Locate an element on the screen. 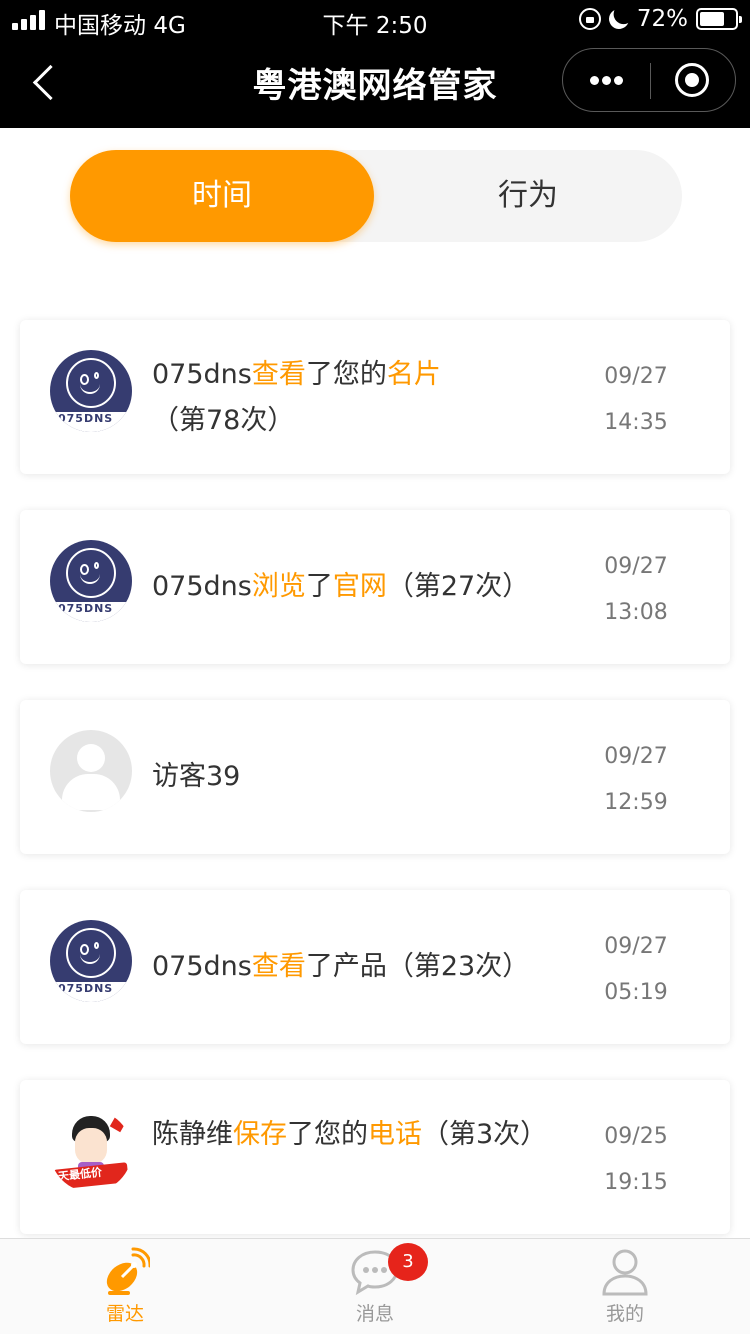 This screenshot has width=750, height=1334. more-dots-icon is located at coordinates (606, 80).